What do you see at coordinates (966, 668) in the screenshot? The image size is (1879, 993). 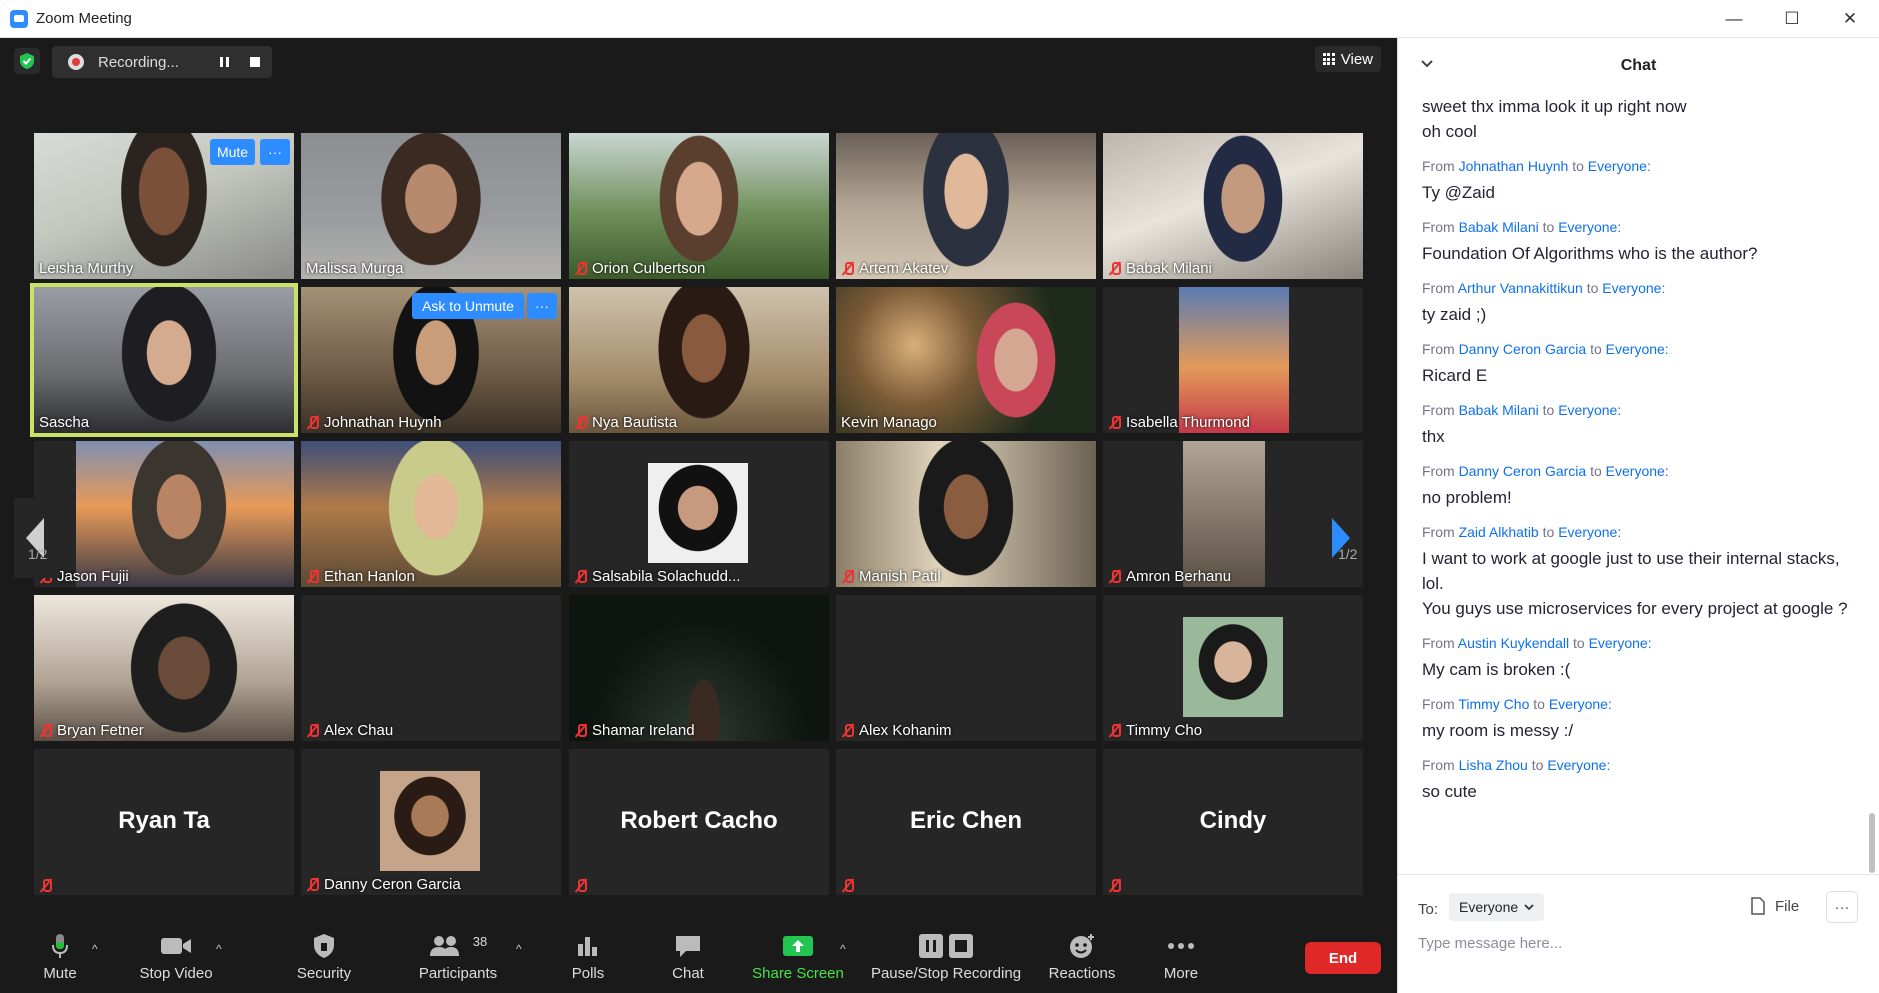 I see `video-tile: Alex Kohanim` at bounding box center [966, 668].